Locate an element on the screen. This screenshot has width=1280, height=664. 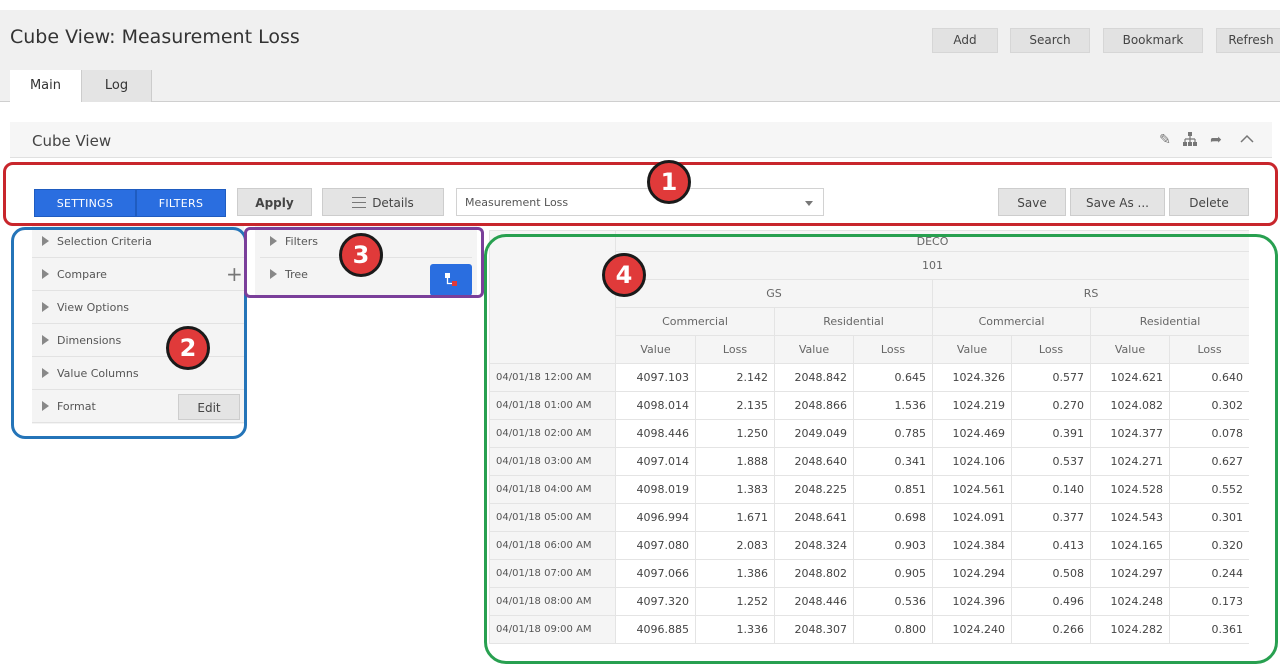
app-header is located at coordinates (640, 56).